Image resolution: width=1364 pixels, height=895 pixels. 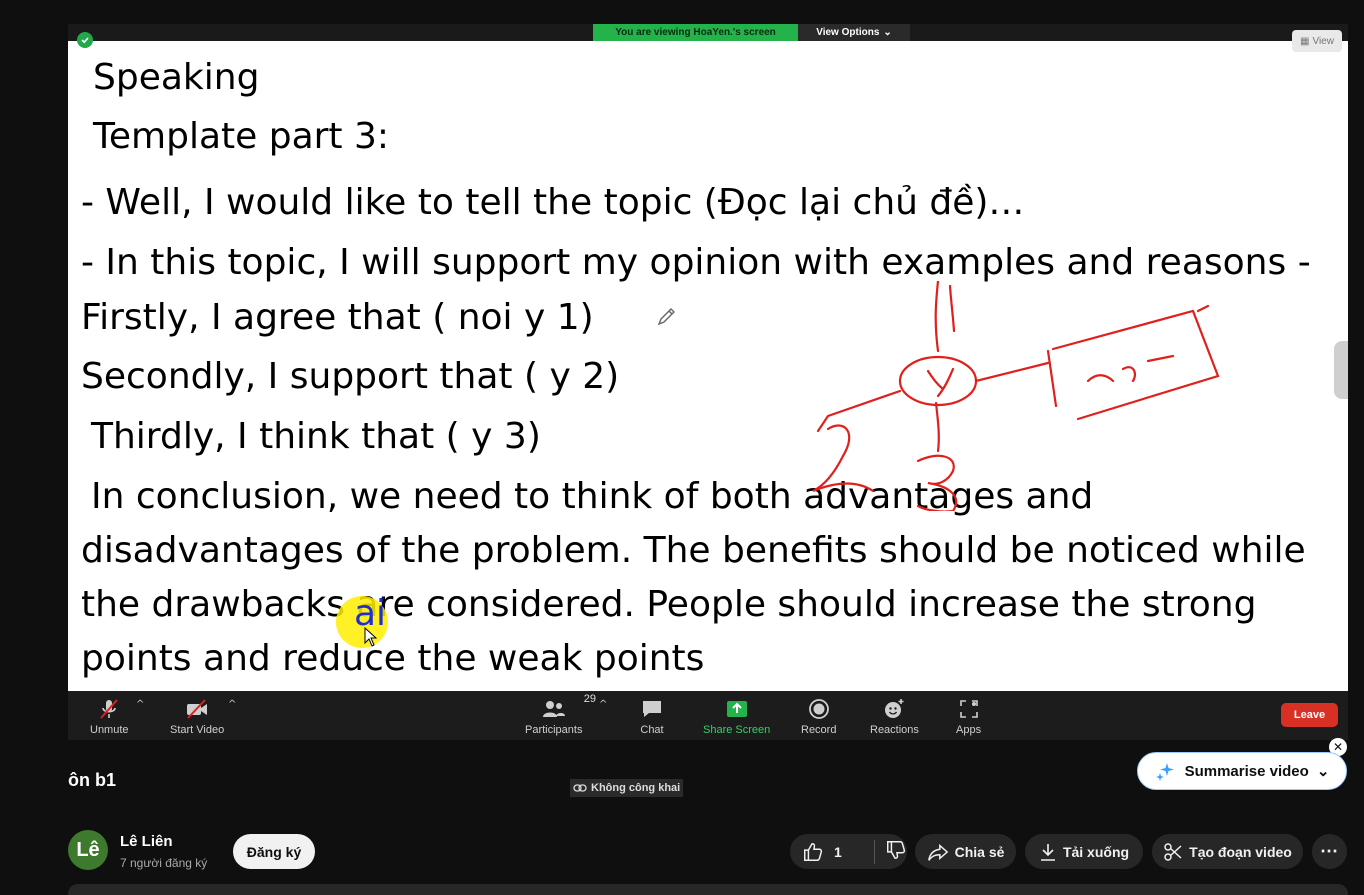 I want to click on share-icon, so click(x=937, y=852).